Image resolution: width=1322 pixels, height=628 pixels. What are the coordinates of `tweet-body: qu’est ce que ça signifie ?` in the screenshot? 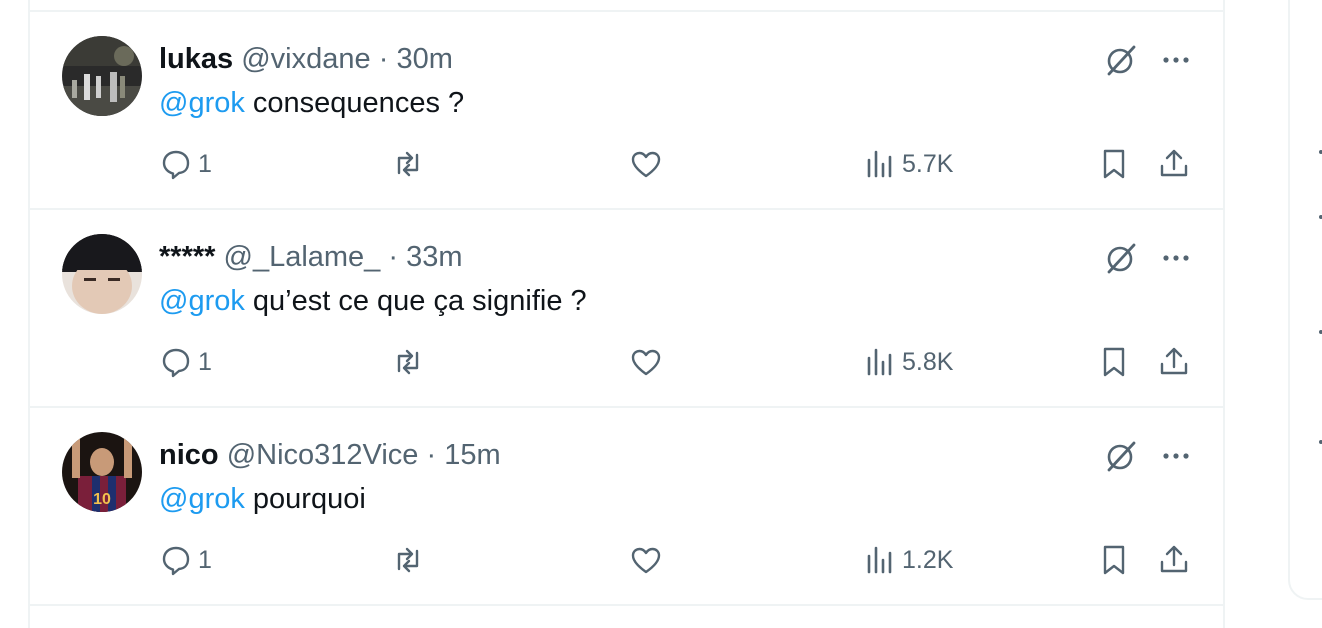 It's located at (415, 301).